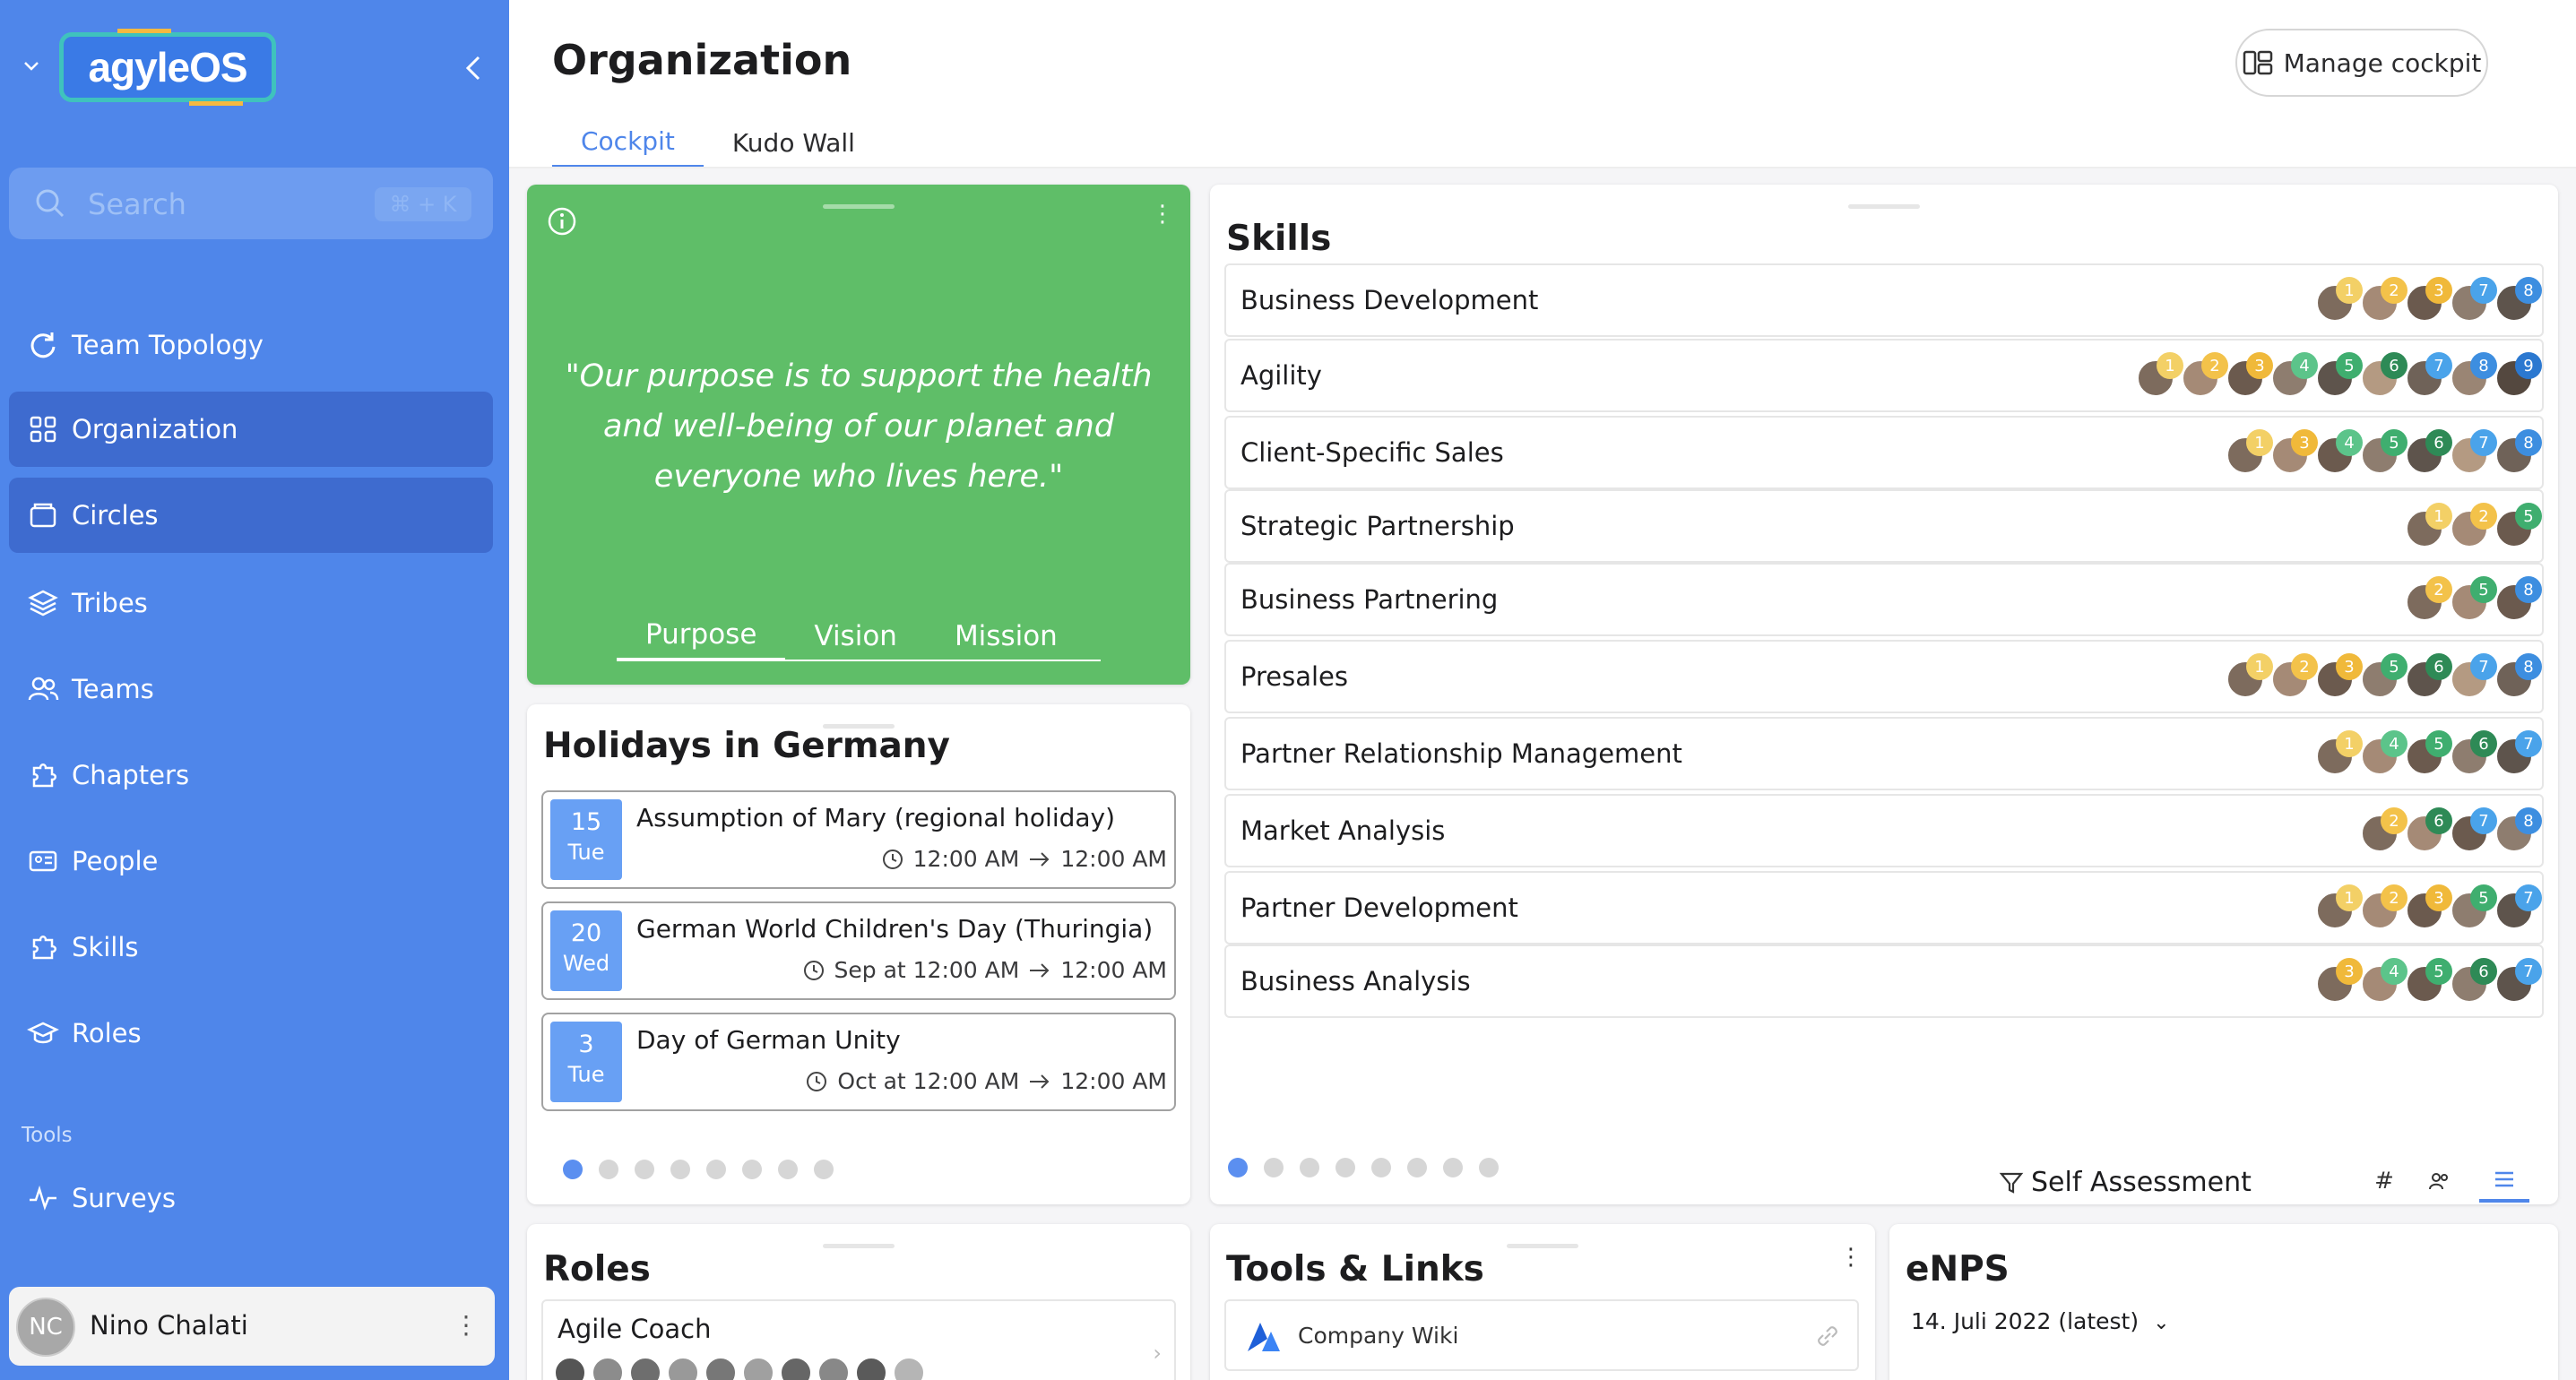 The image size is (2576, 1380). What do you see at coordinates (701, 636) in the screenshot?
I see `tab-purpose: Purpose` at bounding box center [701, 636].